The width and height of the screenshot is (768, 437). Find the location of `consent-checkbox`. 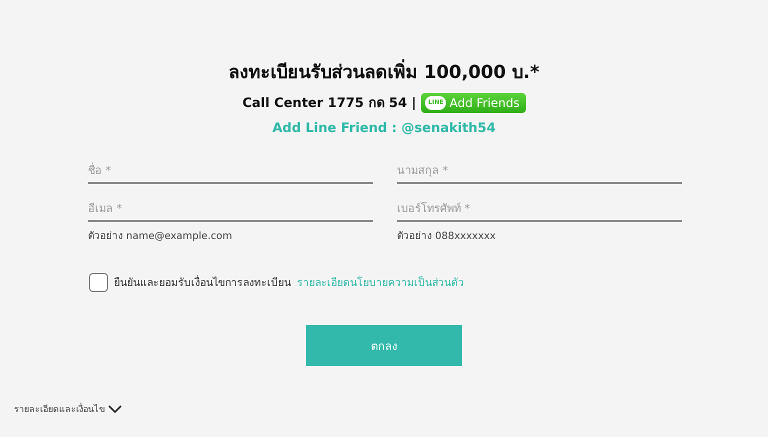

consent-checkbox is located at coordinates (98, 282).